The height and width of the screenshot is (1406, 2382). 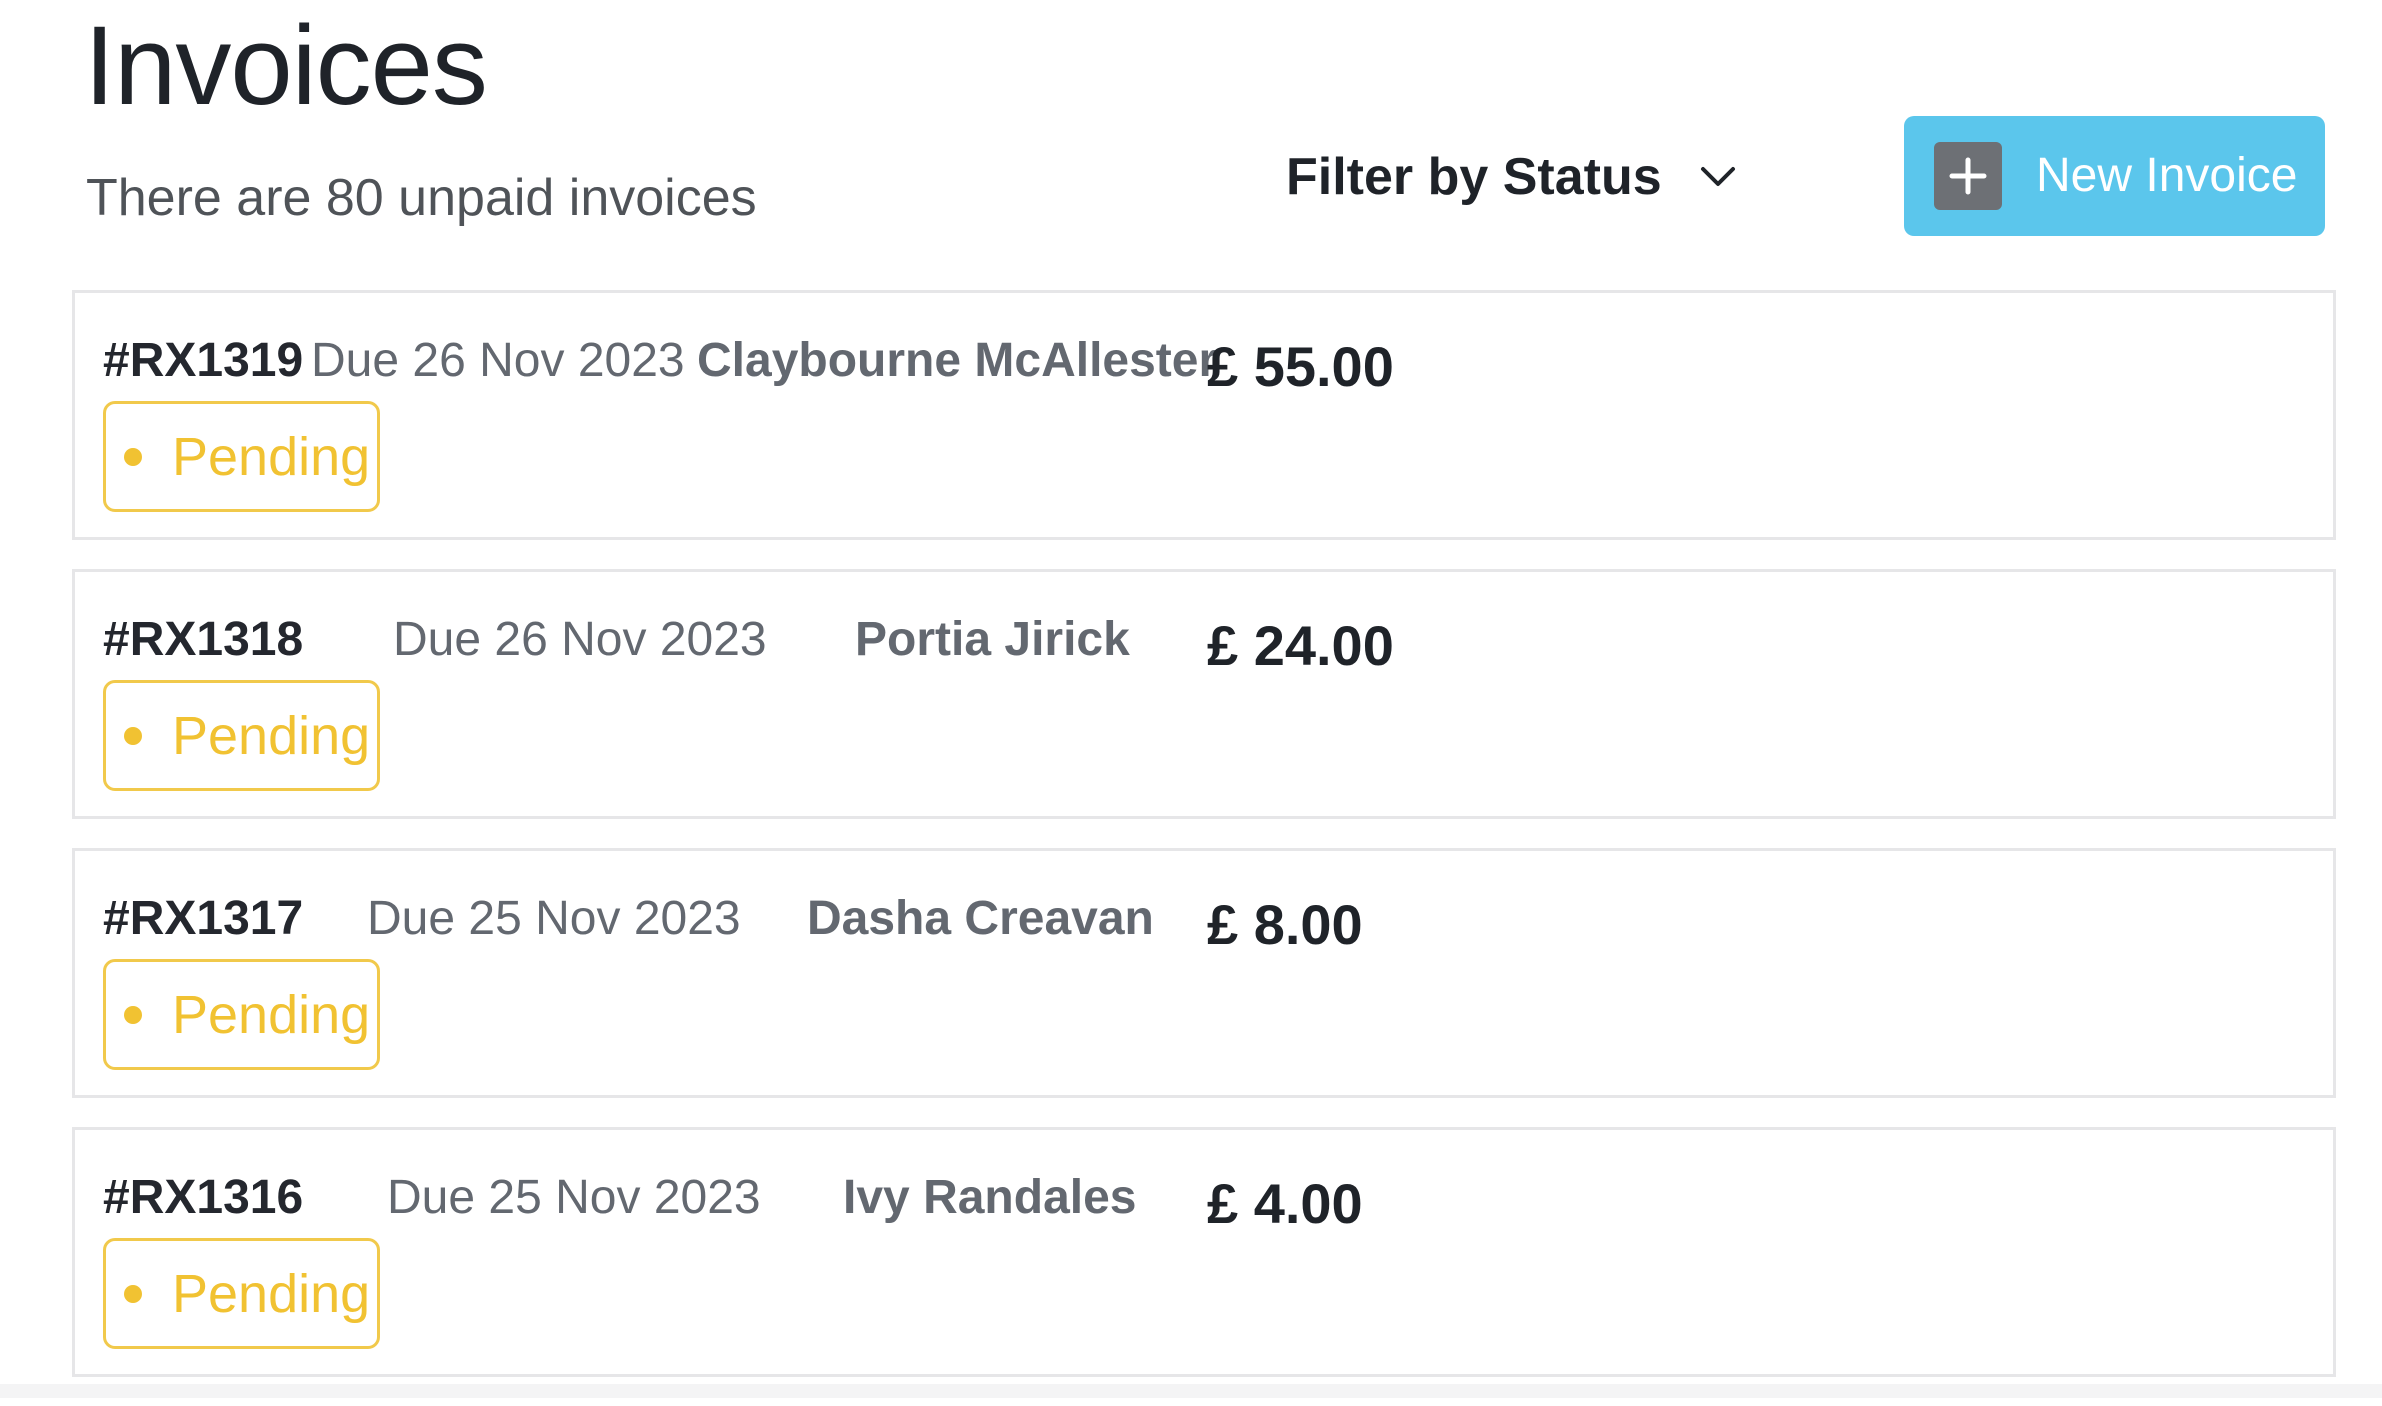 I want to click on chevron-down-icon, so click(x=1718, y=177).